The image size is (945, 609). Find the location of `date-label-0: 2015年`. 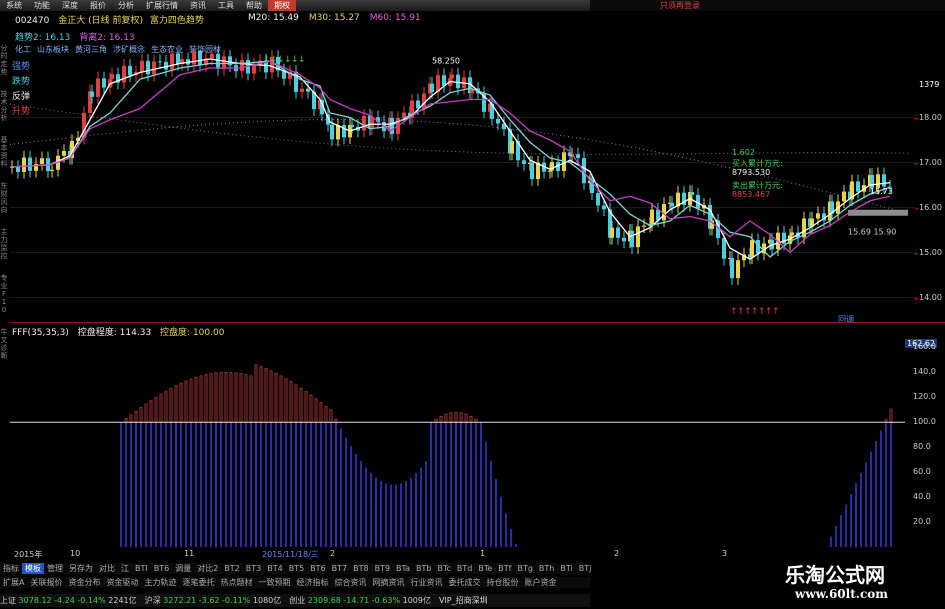

date-label-0: 2015年 is located at coordinates (28, 554).